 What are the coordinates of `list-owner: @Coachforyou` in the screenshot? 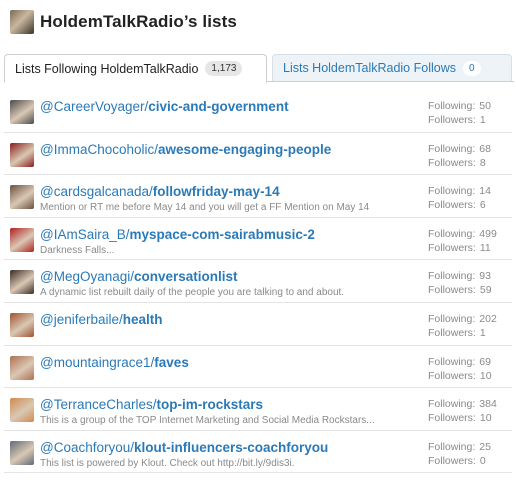 It's located at (85, 447).